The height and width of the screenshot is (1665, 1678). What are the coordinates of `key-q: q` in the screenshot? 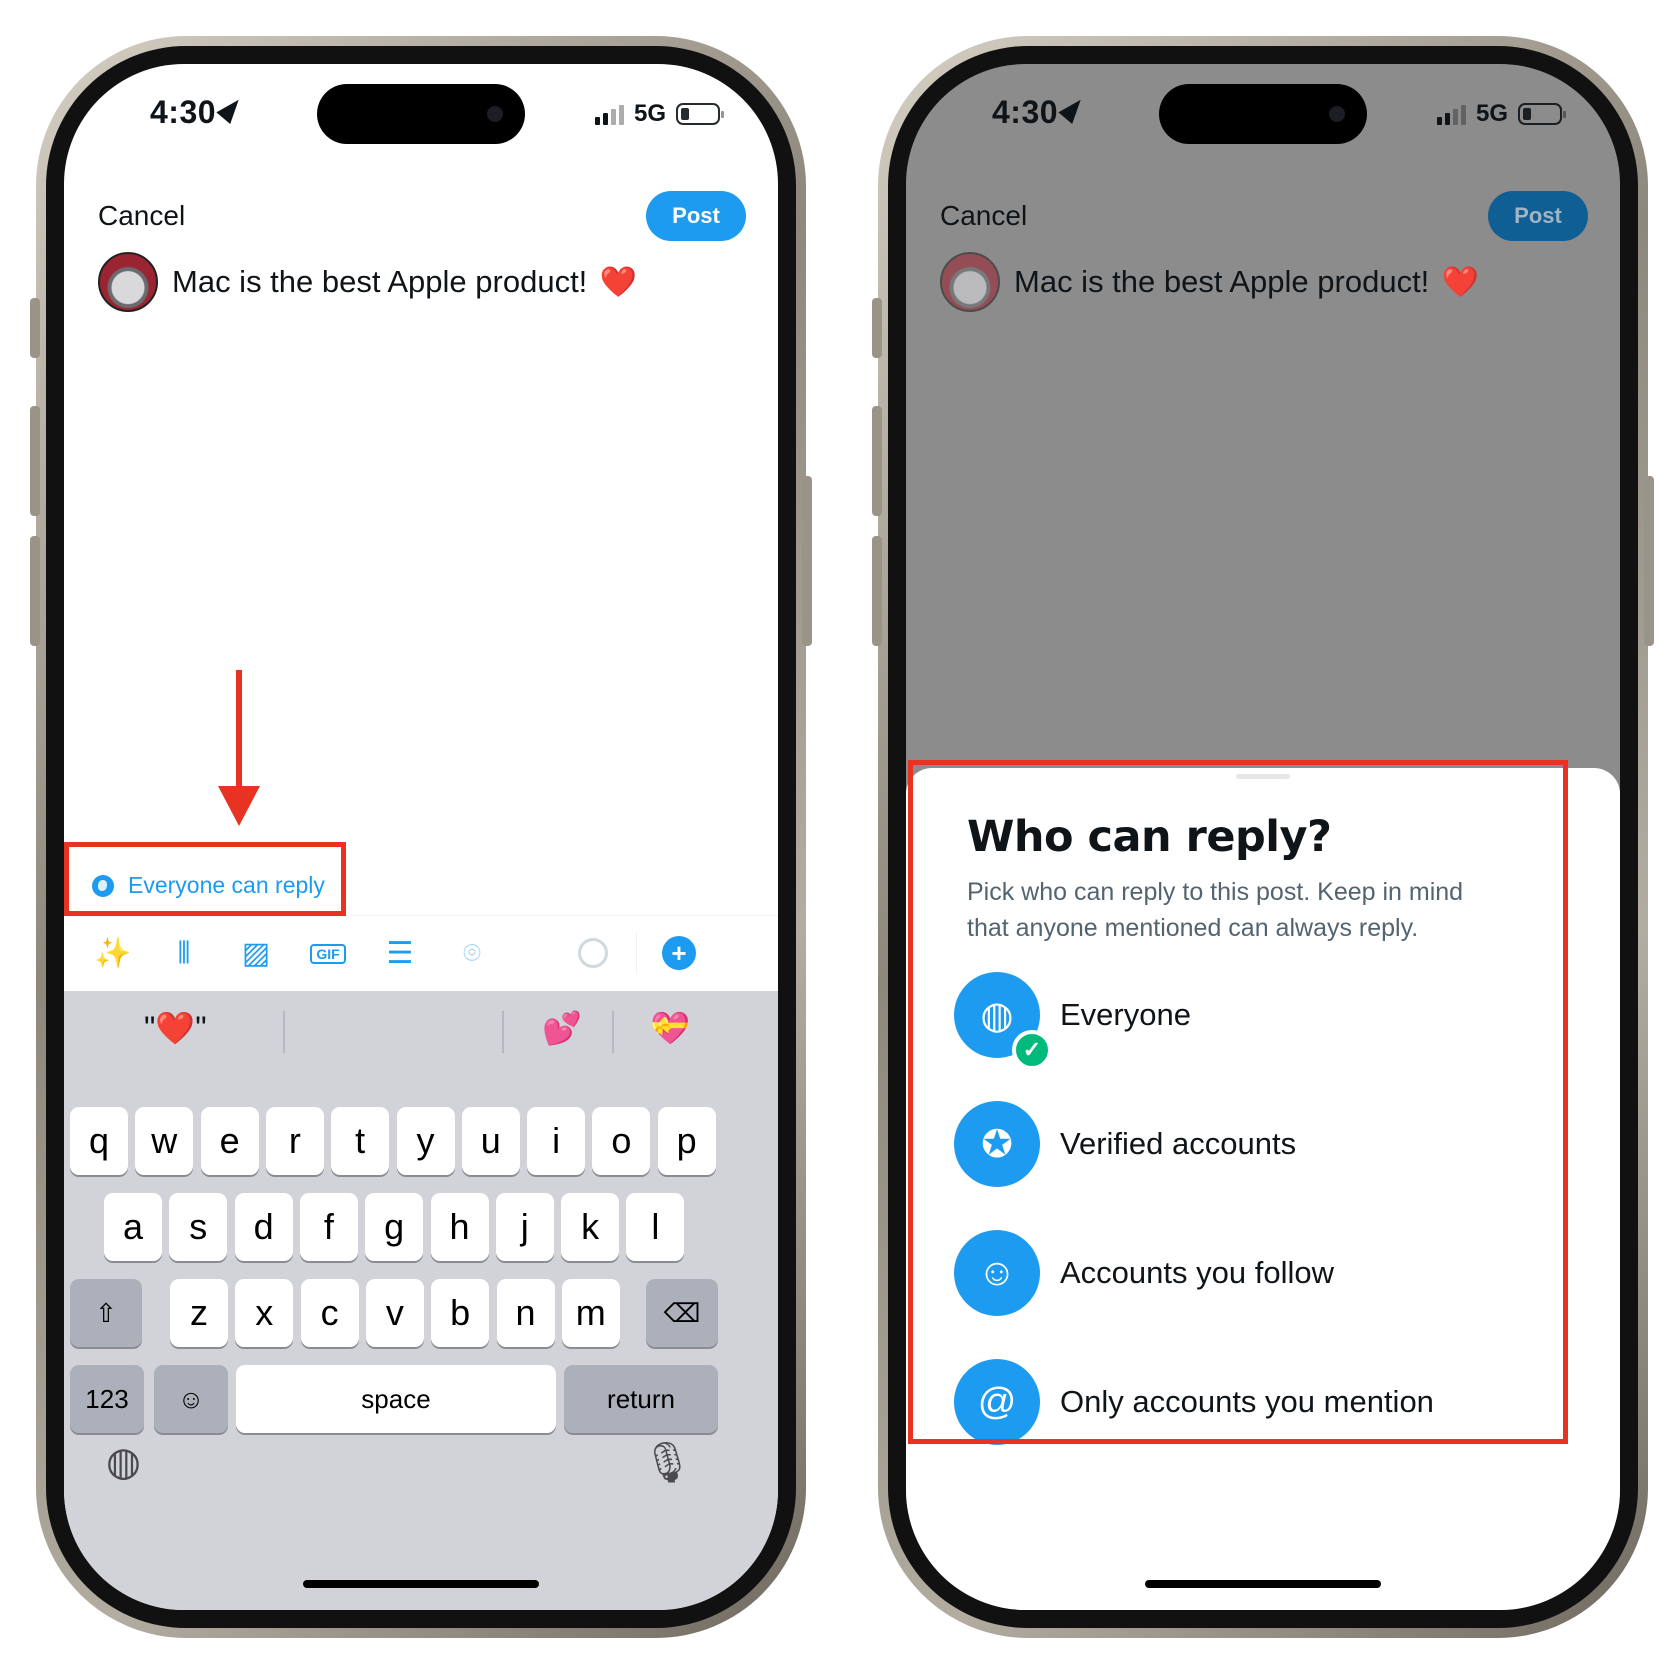 It's located at (99, 1141).